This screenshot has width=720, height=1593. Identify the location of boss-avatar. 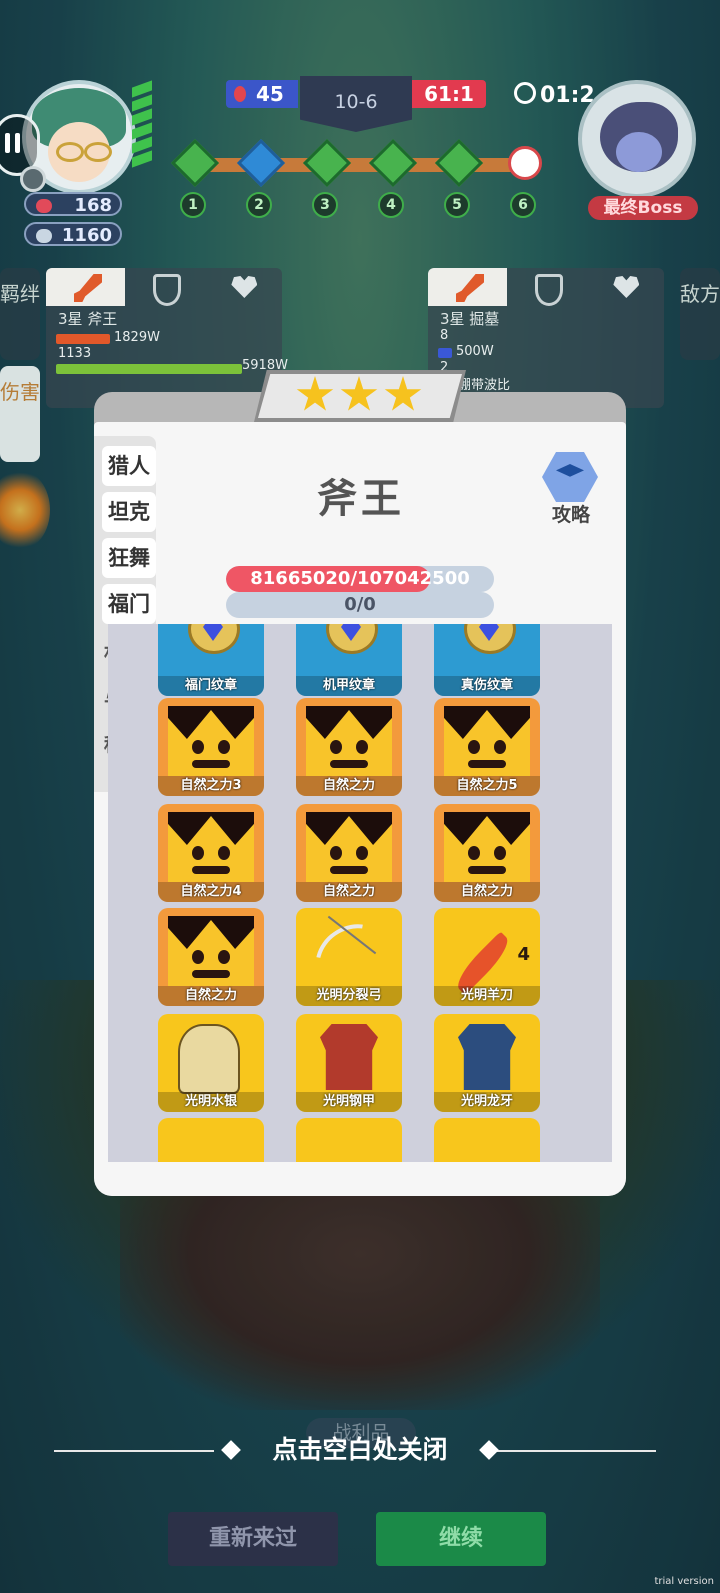
(637, 139).